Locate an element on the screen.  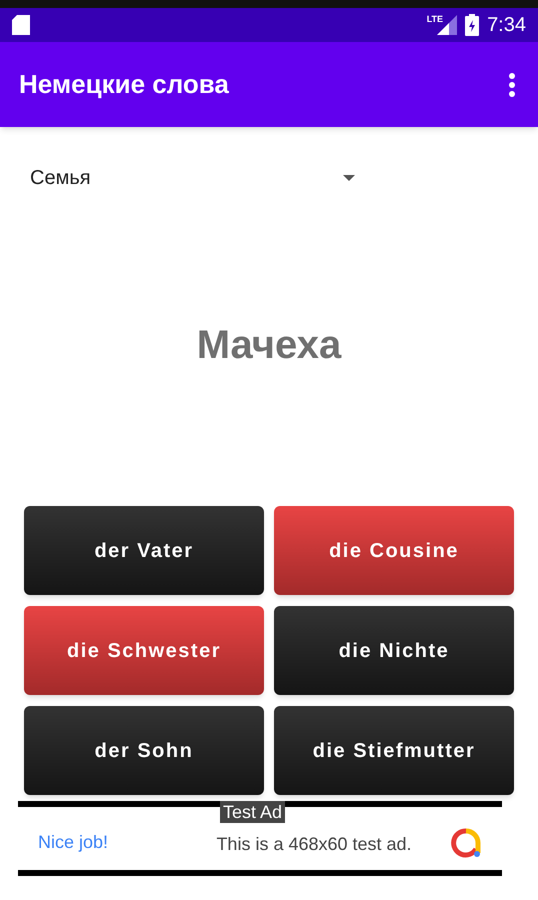
answer-button: die Nichte is located at coordinates (394, 650).